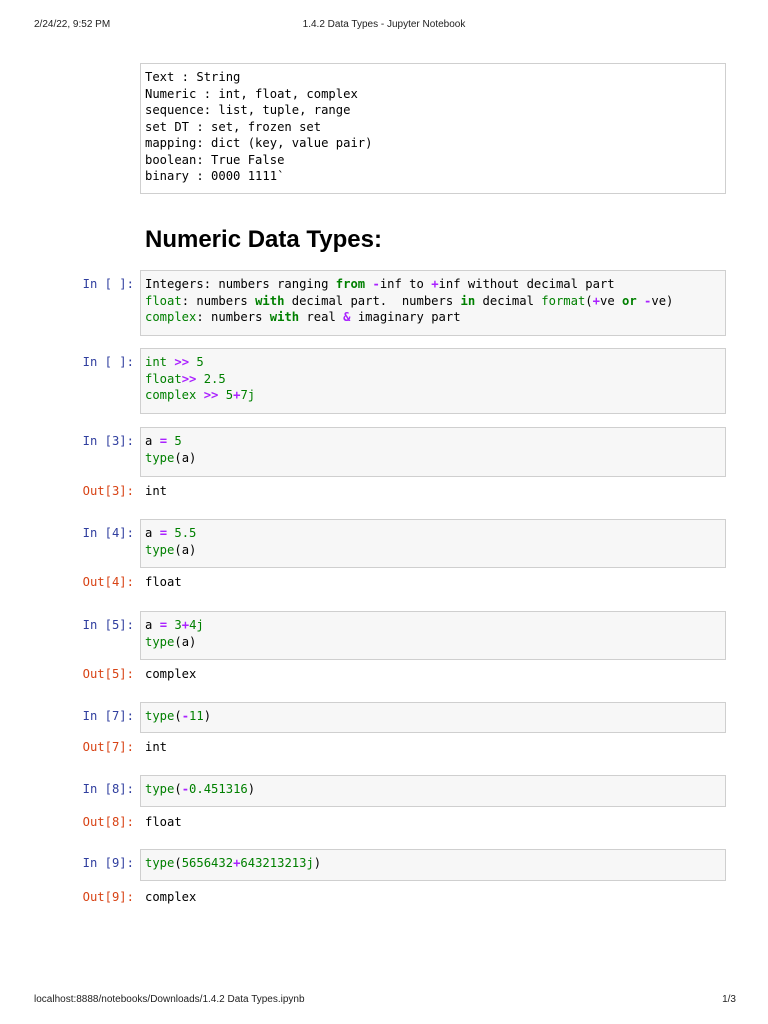 The height and width of the screenshot is (1024, 768). What do you see at coordinates (729, 999) in the screenshot?
I see `page-number: 1/3` at bounding box center [729, 999].